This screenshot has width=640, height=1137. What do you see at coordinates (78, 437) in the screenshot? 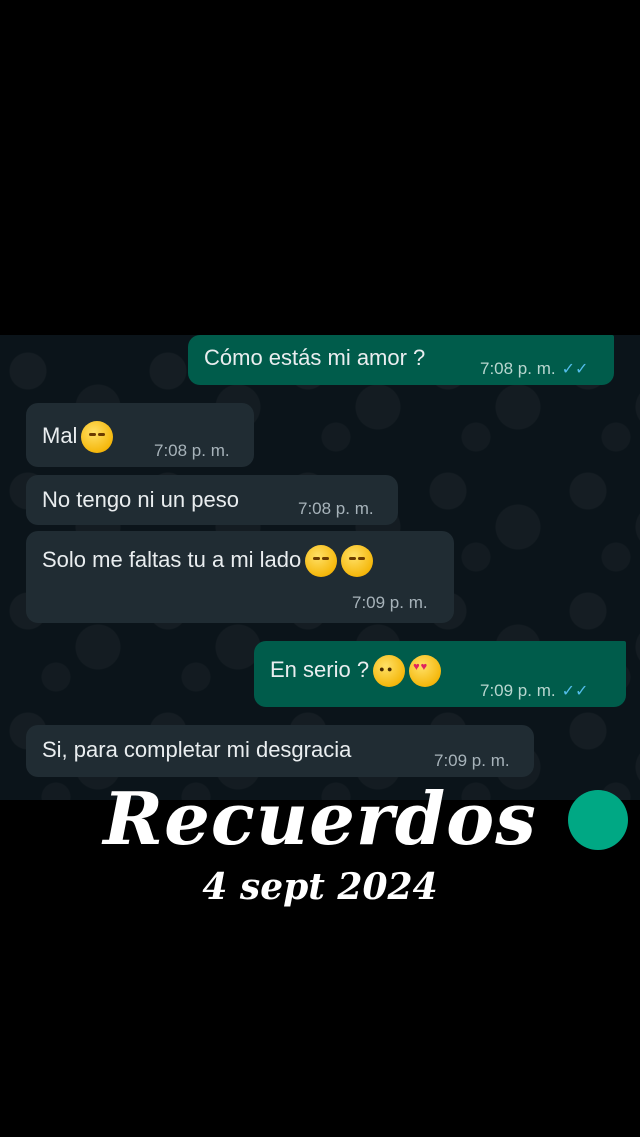
I see `message-text: Mal` at bounding box center [78, 437].